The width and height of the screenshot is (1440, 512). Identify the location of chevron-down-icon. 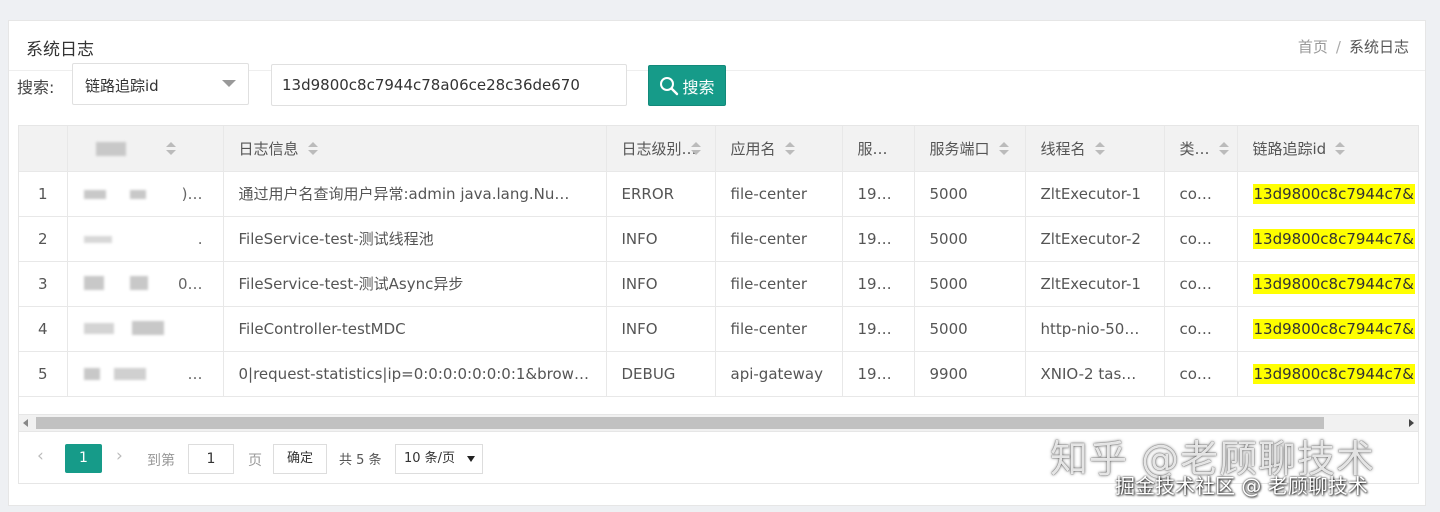
(229, 83).